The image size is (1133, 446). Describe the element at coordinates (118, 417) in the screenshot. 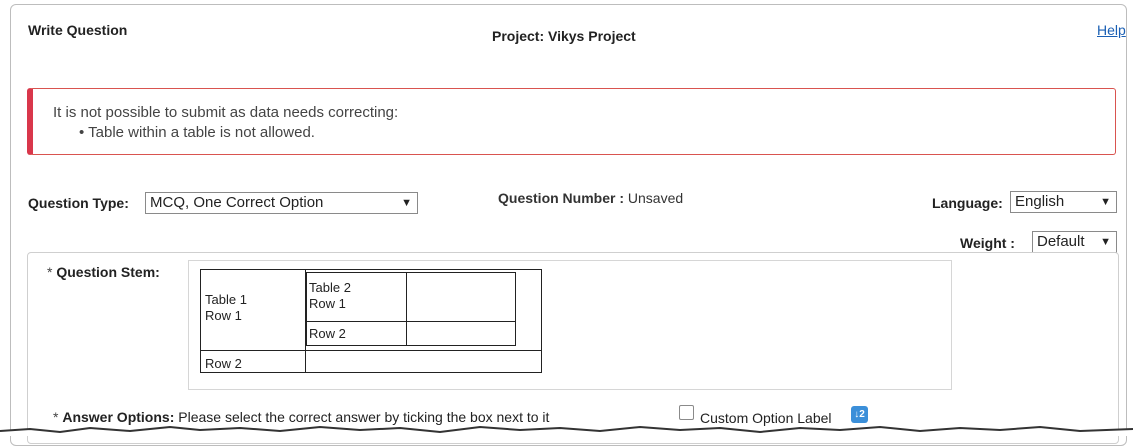

I see `answer-options-label-text: Answer Options:` at that location.